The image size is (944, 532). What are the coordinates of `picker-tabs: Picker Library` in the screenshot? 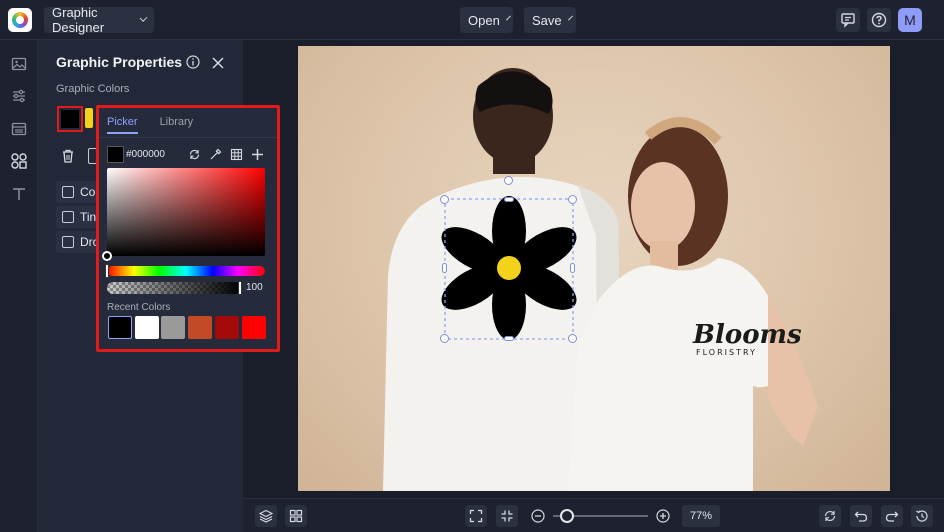 It's located at (150, 125).